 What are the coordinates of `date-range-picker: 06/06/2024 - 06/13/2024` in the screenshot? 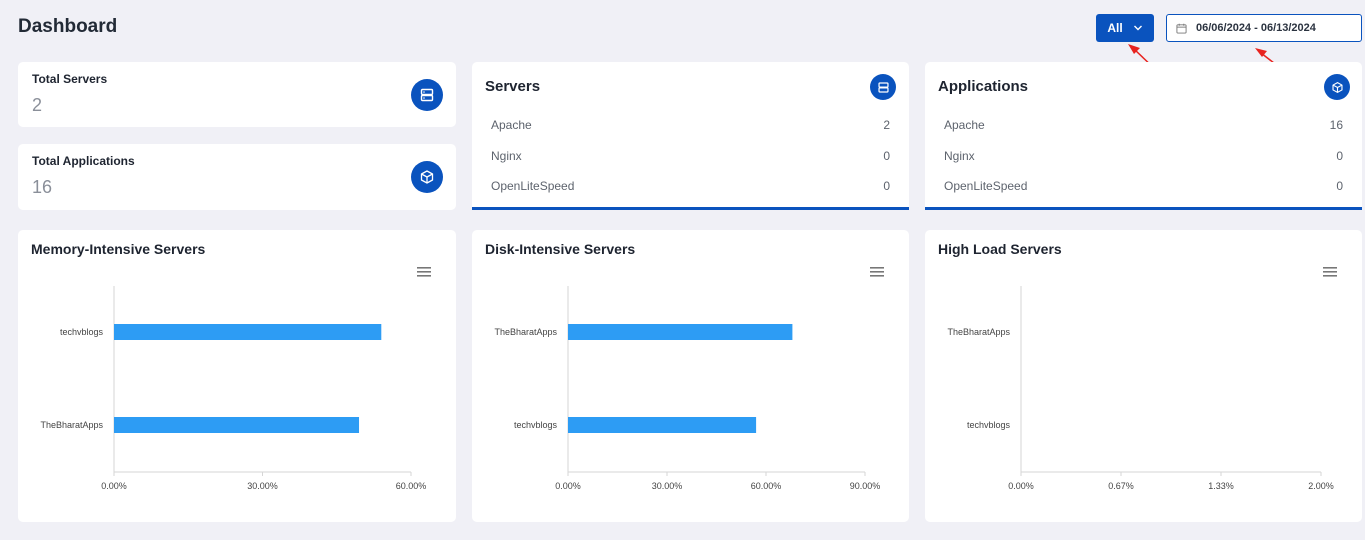 It's located at (1264, 28).